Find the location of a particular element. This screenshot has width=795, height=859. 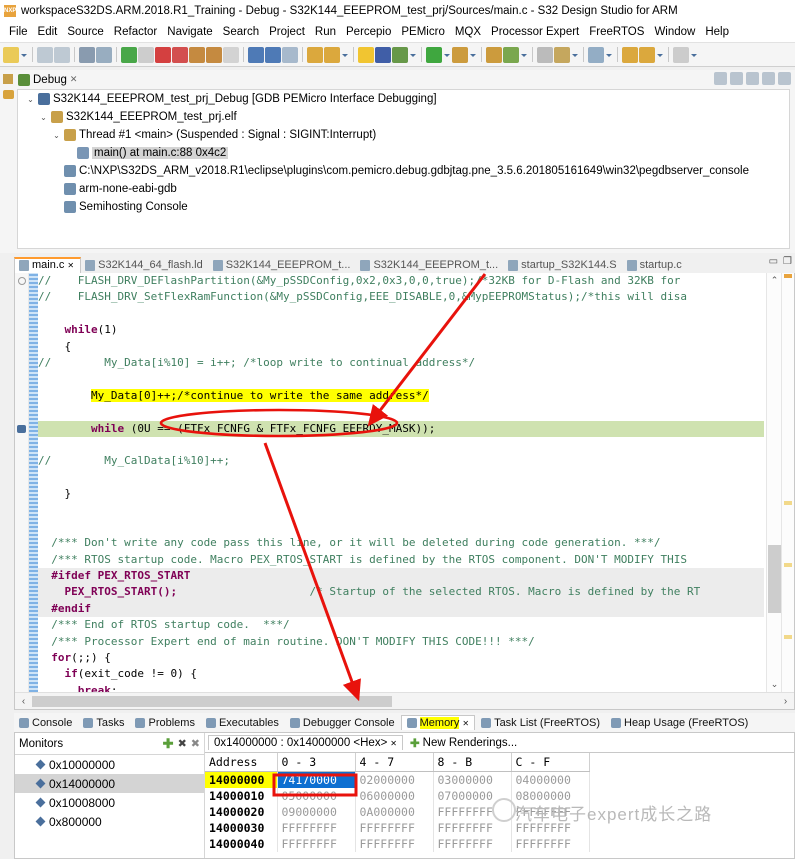

editor-tab-startup-c: startup.c is located at coordinates (655, 265).